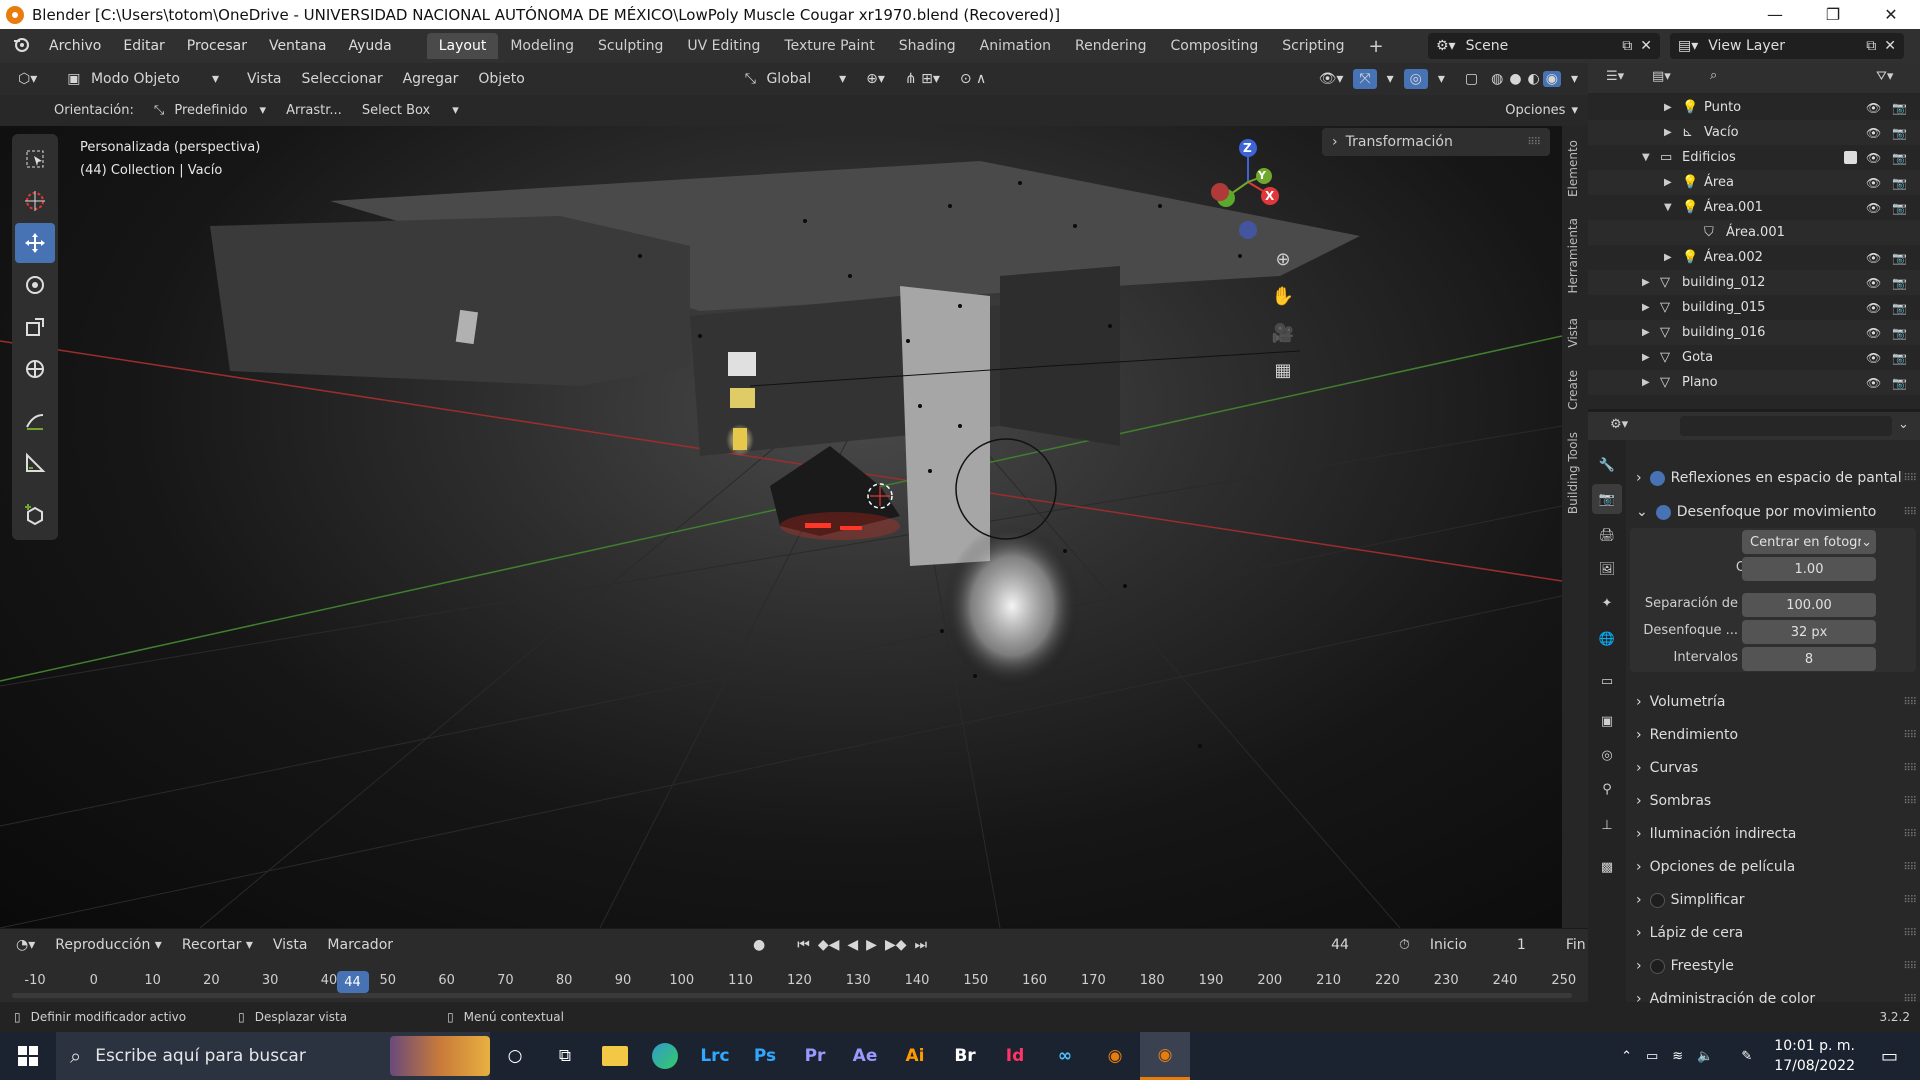 The width and height of the screenshot is (1920, 1080). What do you see at coordinates (75, 46) in the screenshot?
I see `menu-archivo: Archivo` at bounding box center [75, 46].